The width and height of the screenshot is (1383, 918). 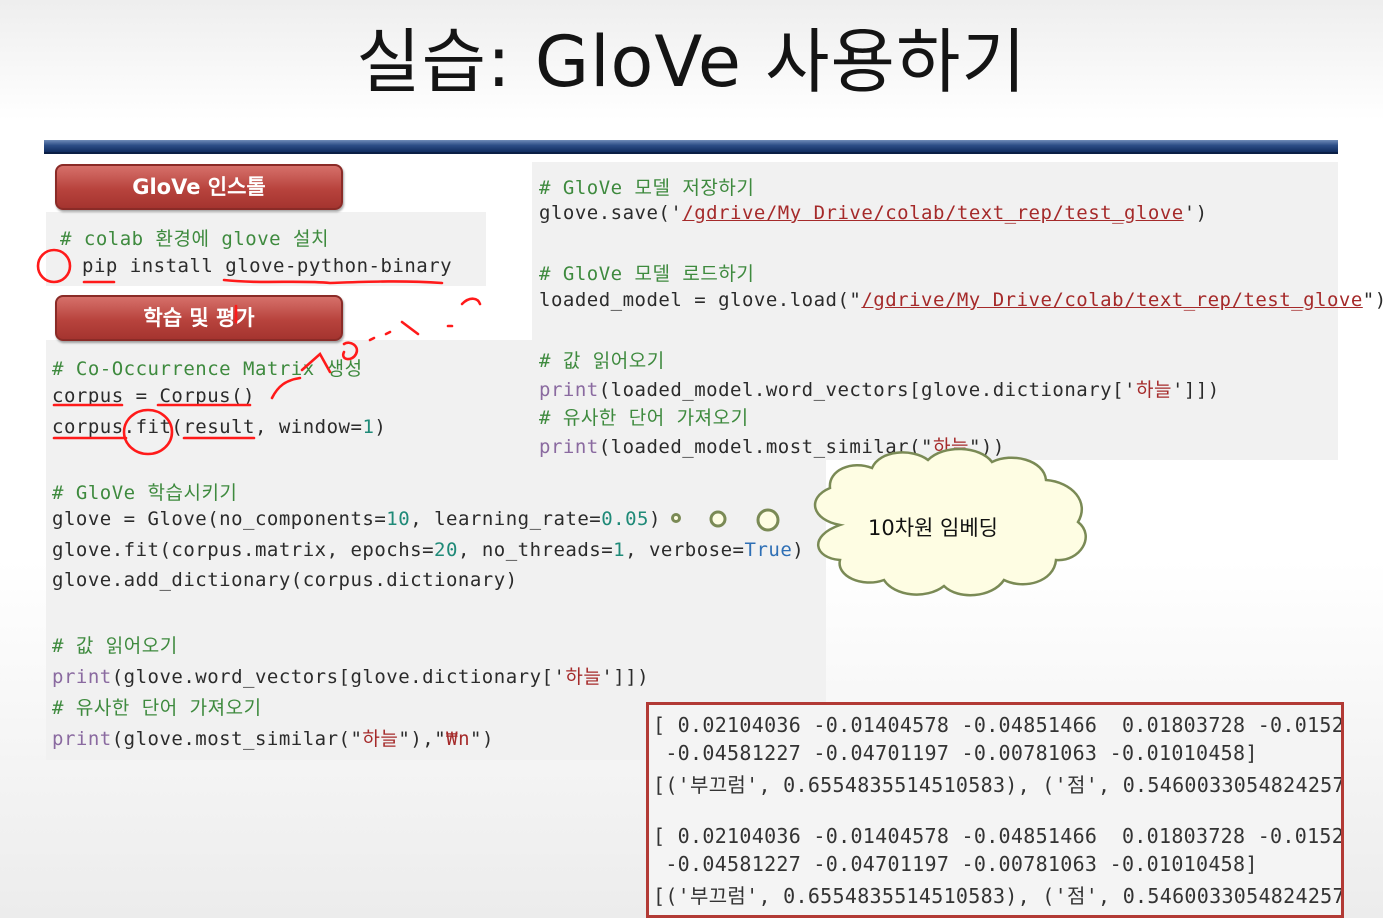 What do you see at coordinates (259, 352) in the screenshot?
I see `red-annotations` at bounding box center [259, 352].